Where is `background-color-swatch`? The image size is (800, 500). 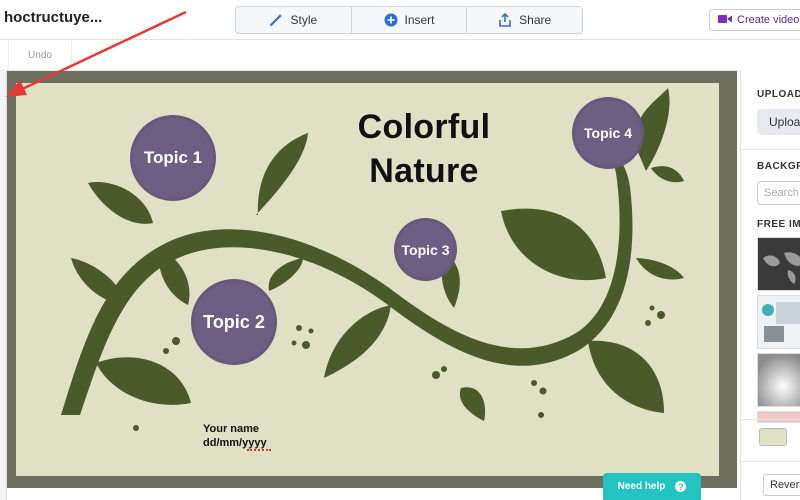
background-color-swatch is located at coordinates (773, 437).